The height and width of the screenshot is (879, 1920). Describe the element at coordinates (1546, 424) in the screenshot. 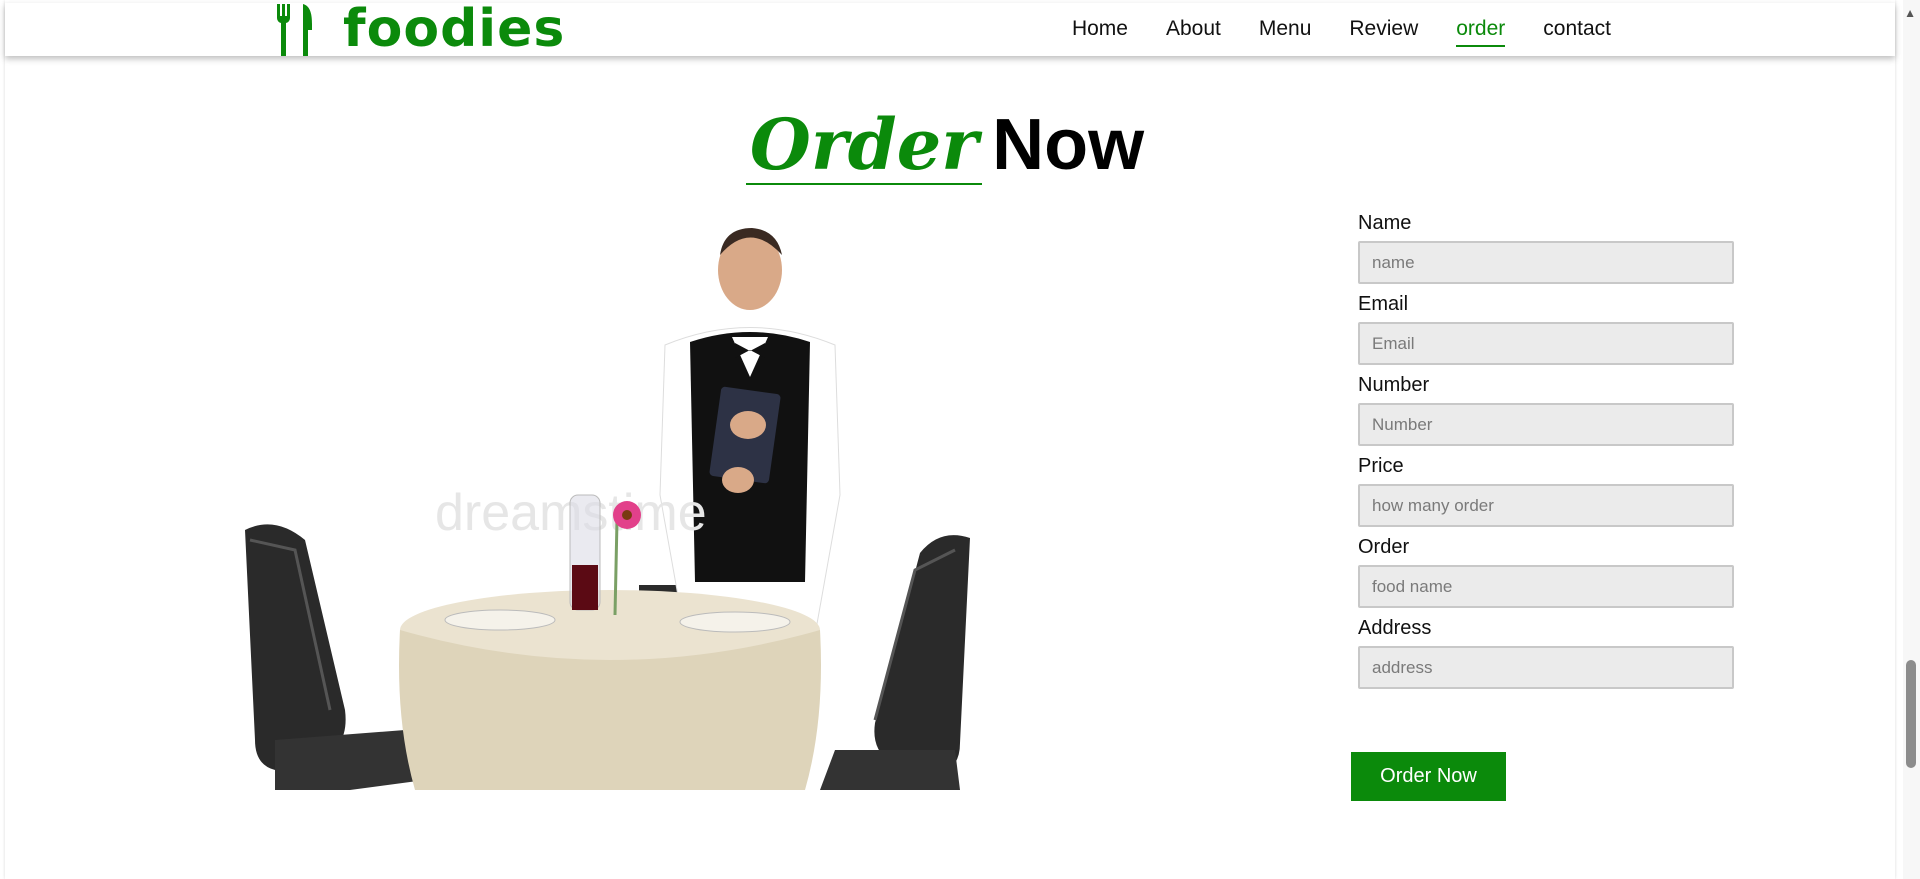

I see `number-input` at that location.